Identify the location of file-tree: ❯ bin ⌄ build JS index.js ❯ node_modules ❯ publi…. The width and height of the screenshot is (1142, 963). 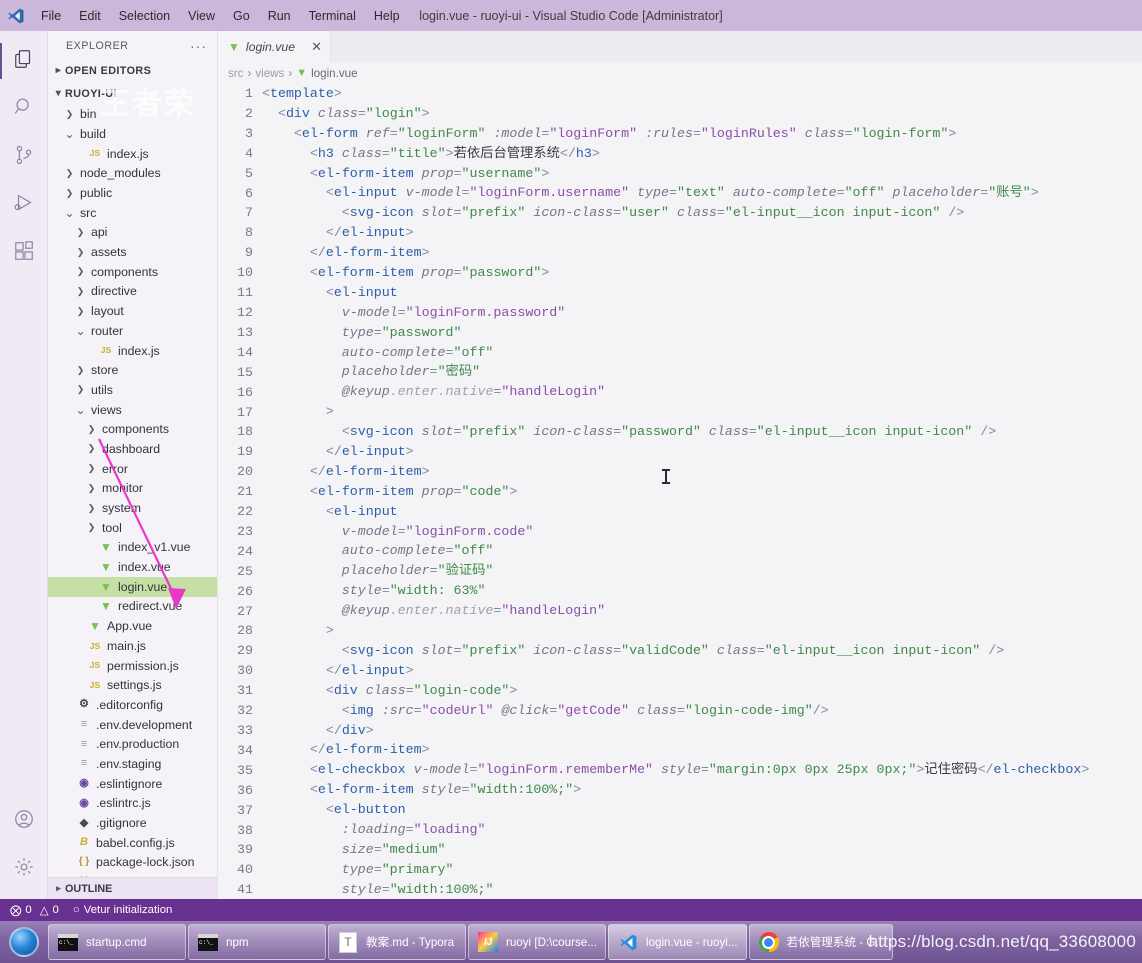
(132, 490).